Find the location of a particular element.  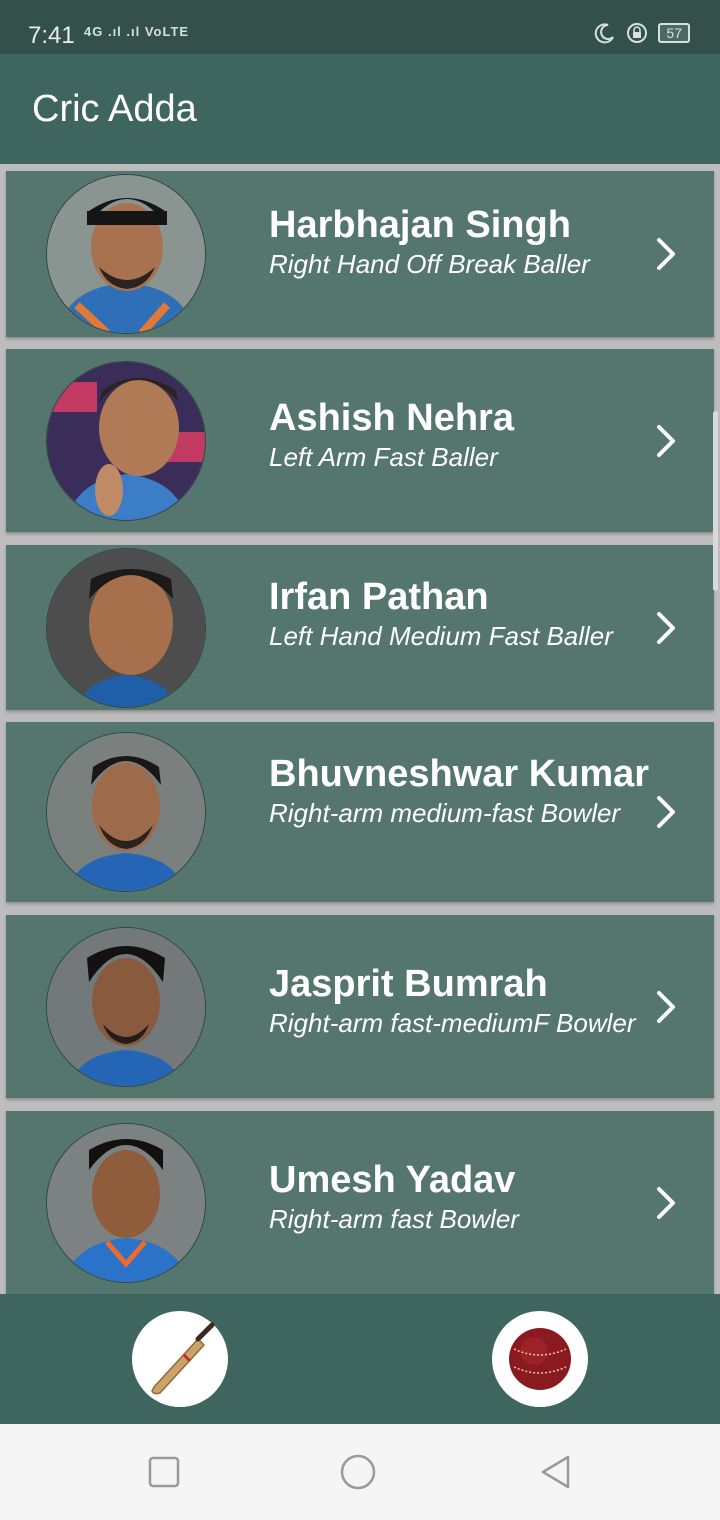

status-right-icons: 57 is located at coordinates (642, 33).